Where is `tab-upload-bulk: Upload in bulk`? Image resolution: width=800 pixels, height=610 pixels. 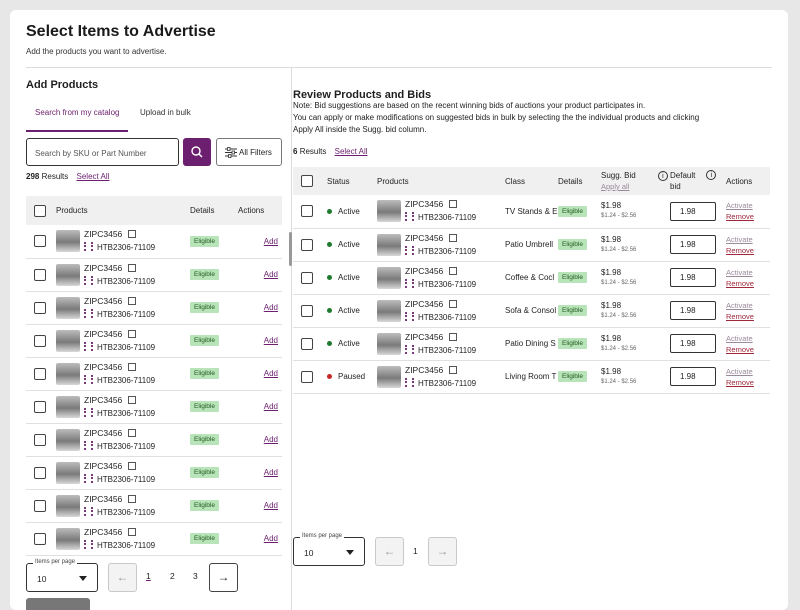
tab-upload-bulk: Upload in bulk is located at coordinates (165, 112).